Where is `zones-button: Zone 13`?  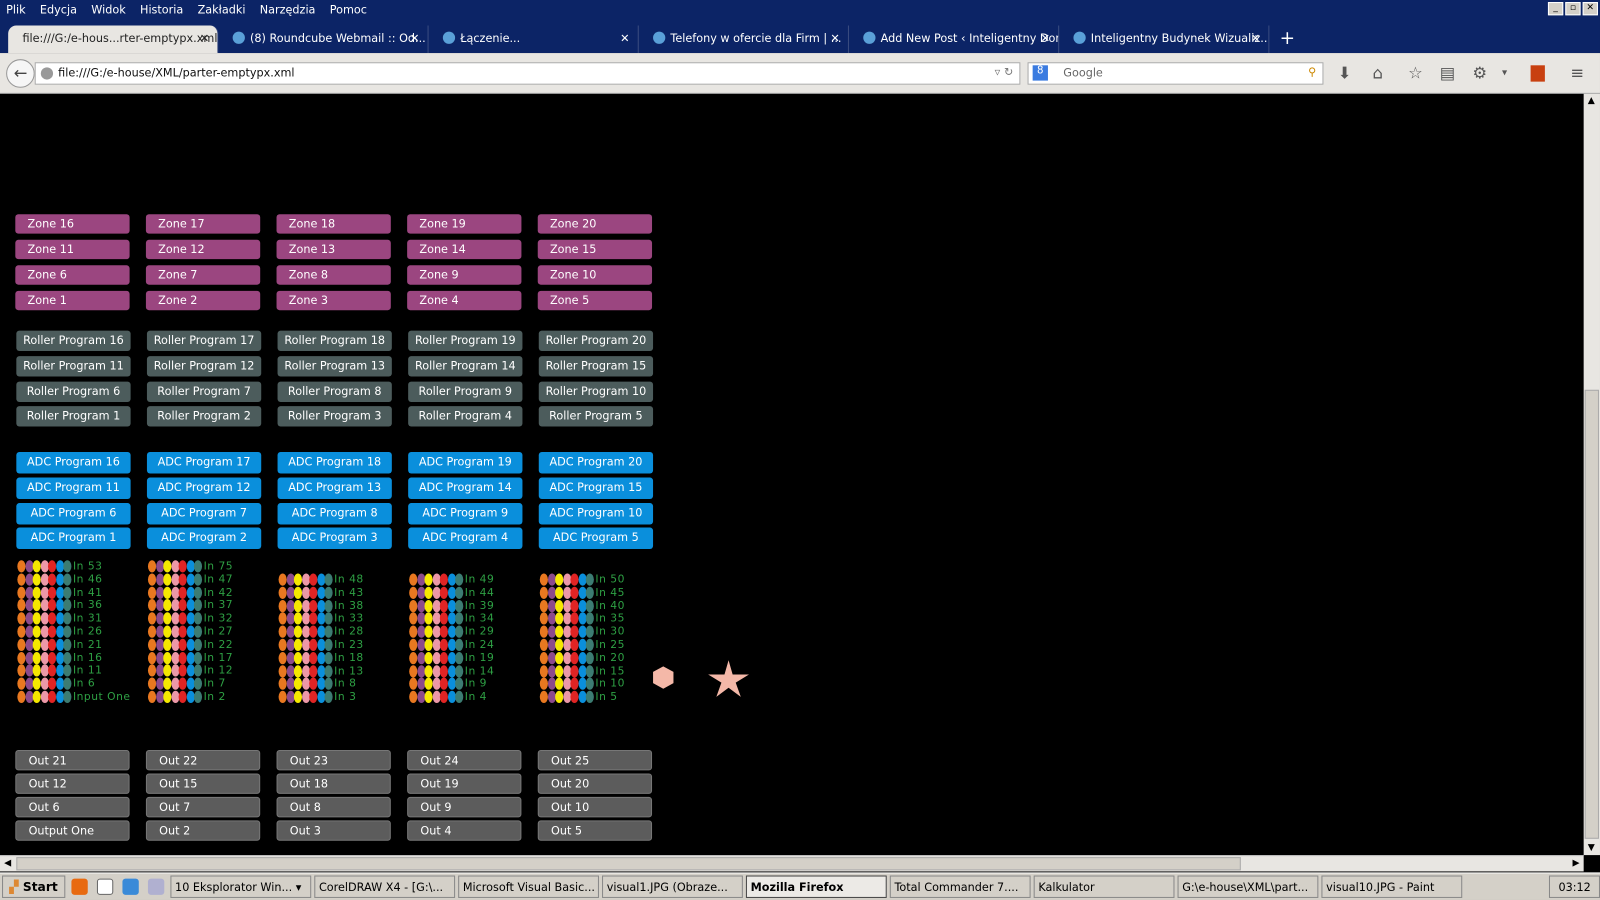 zones-button: Zone 13 is located at coordinates (333, 249).